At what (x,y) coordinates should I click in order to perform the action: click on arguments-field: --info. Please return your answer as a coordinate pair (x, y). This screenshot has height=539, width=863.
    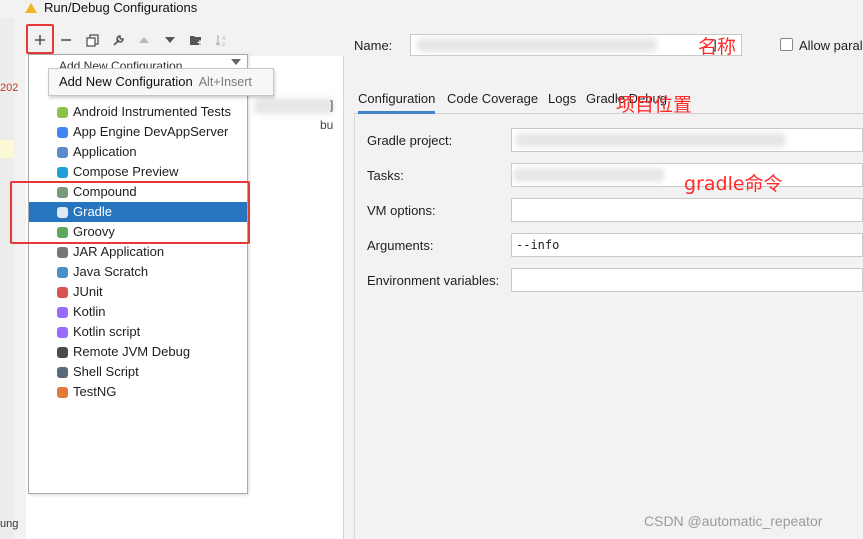
    Looking at the image, I should click on (687, 245).